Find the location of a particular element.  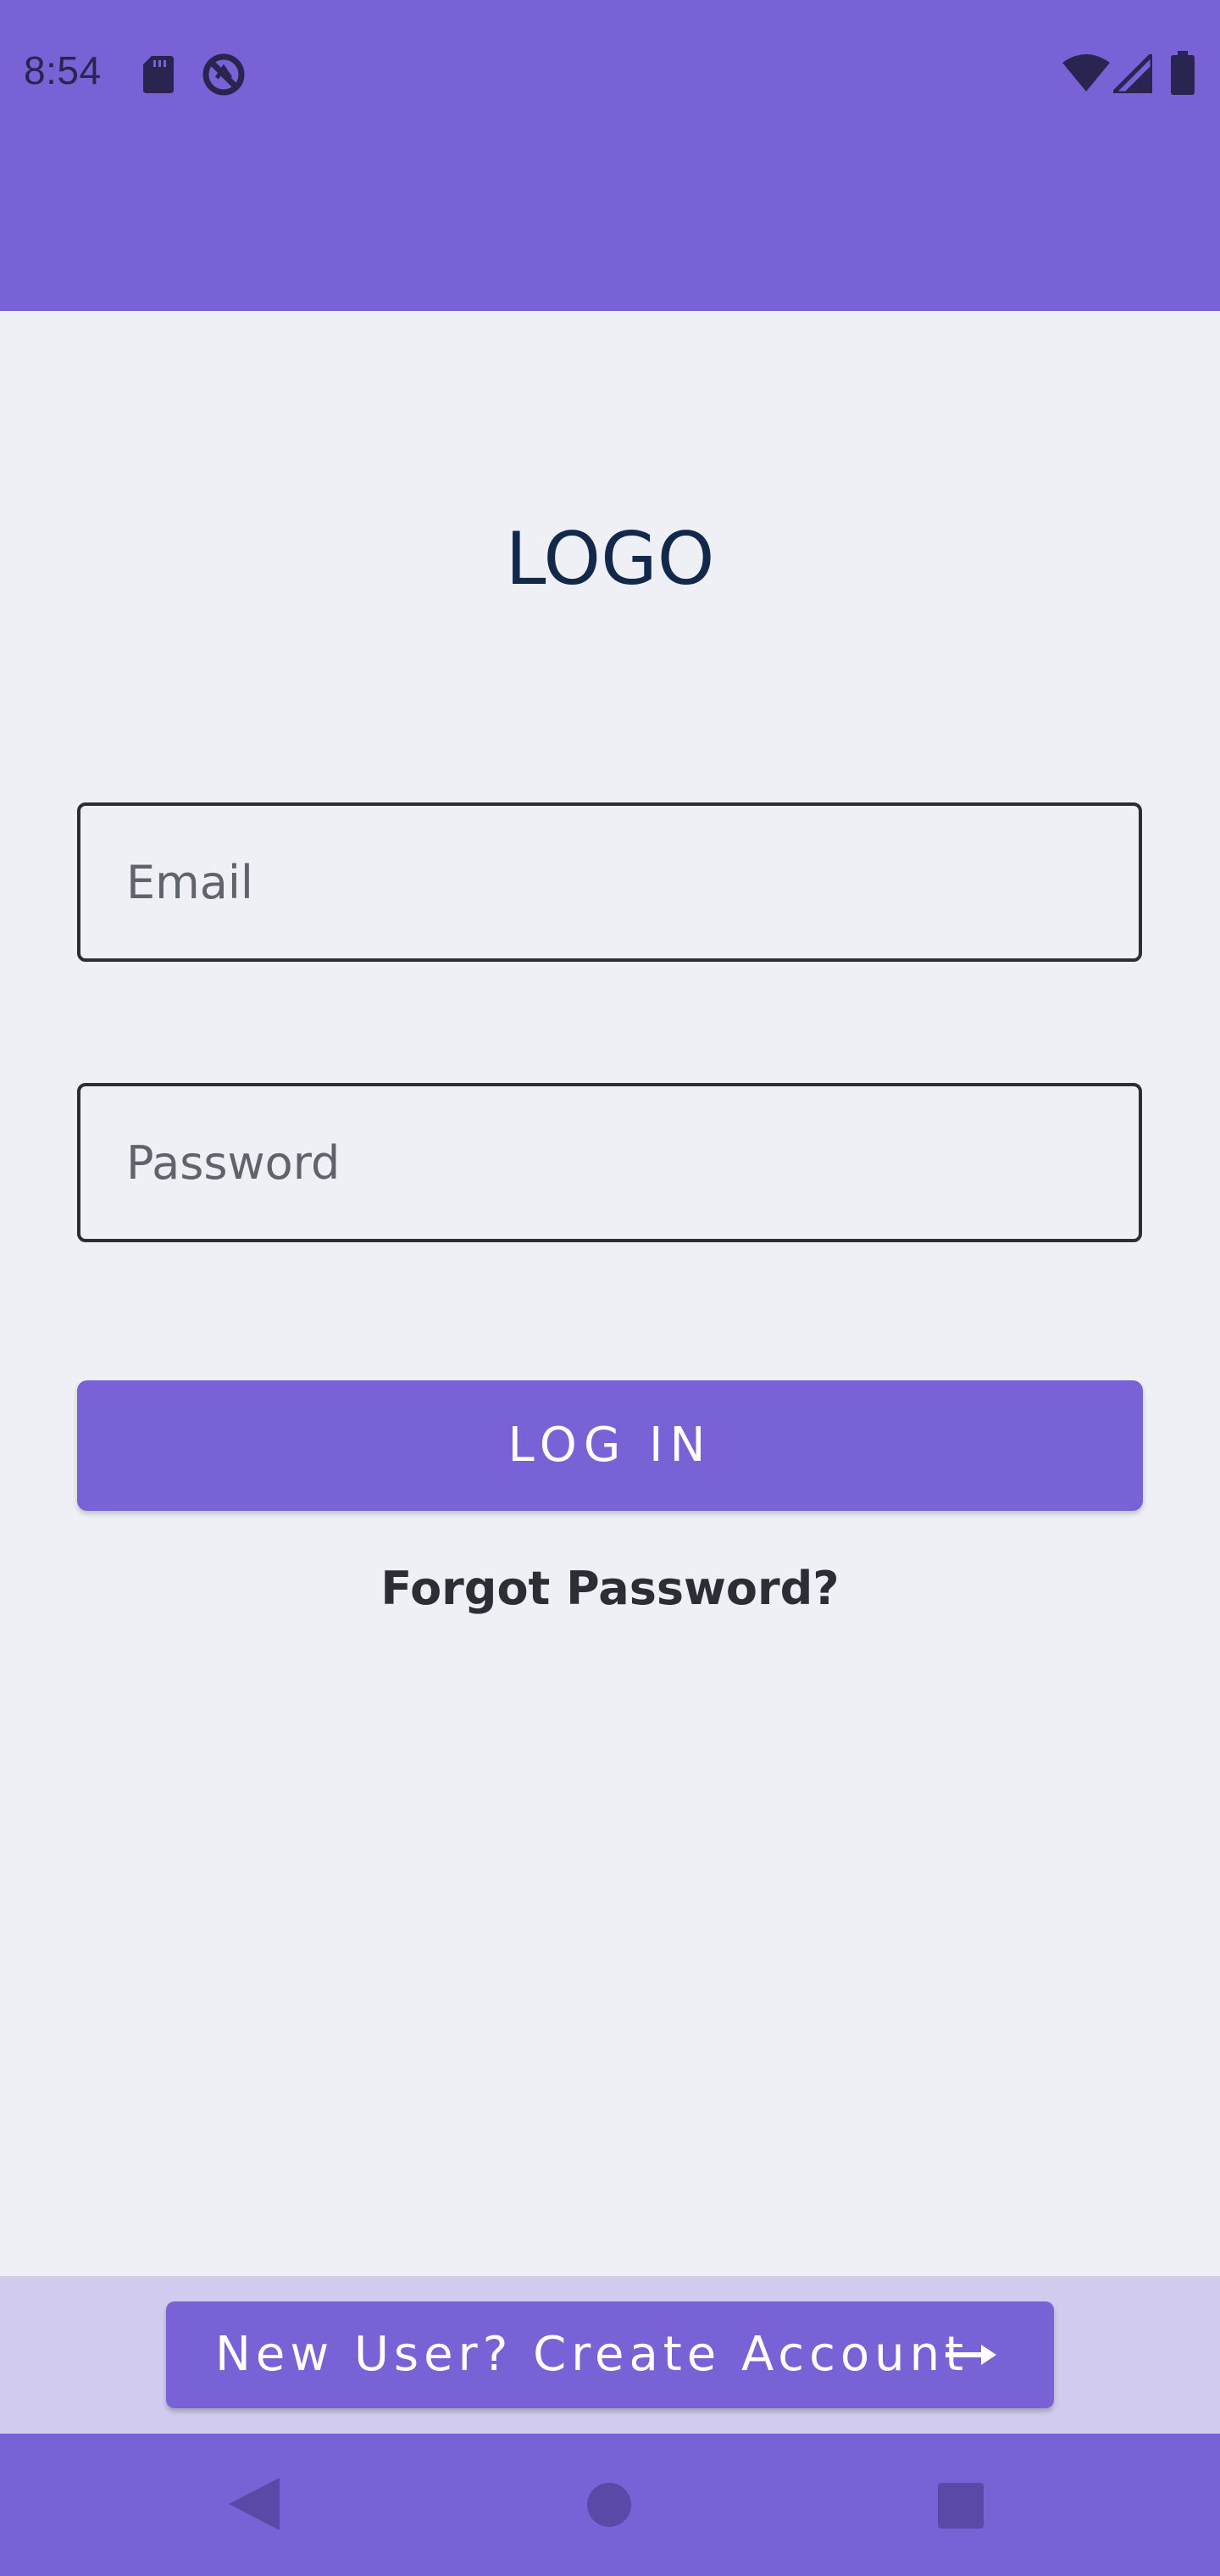

password-field is located at coordinates (609, 1162).